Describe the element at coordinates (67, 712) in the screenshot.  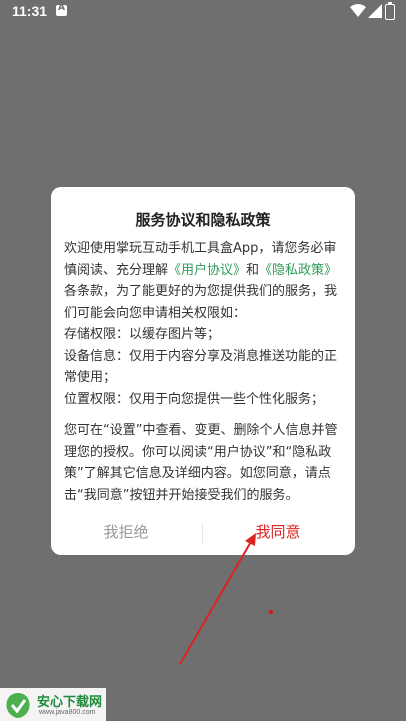
I see `watermark-url: www.java800.com` at that location.